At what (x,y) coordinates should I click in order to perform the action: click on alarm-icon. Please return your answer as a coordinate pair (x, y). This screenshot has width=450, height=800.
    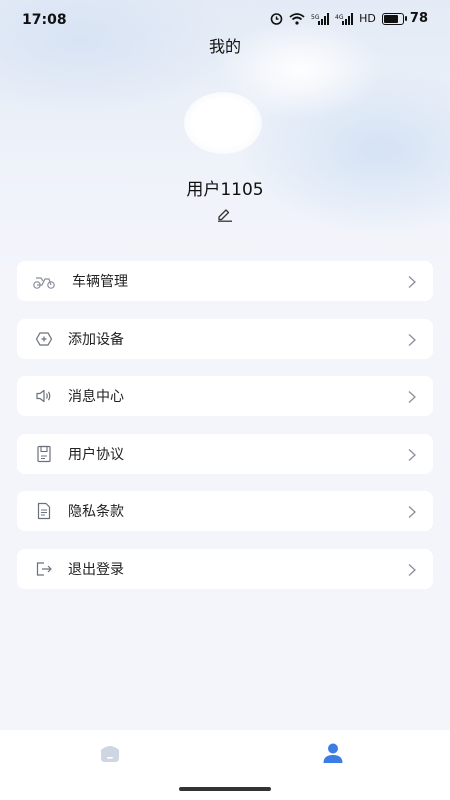
    Looking at the image, I should click on (276, 19).